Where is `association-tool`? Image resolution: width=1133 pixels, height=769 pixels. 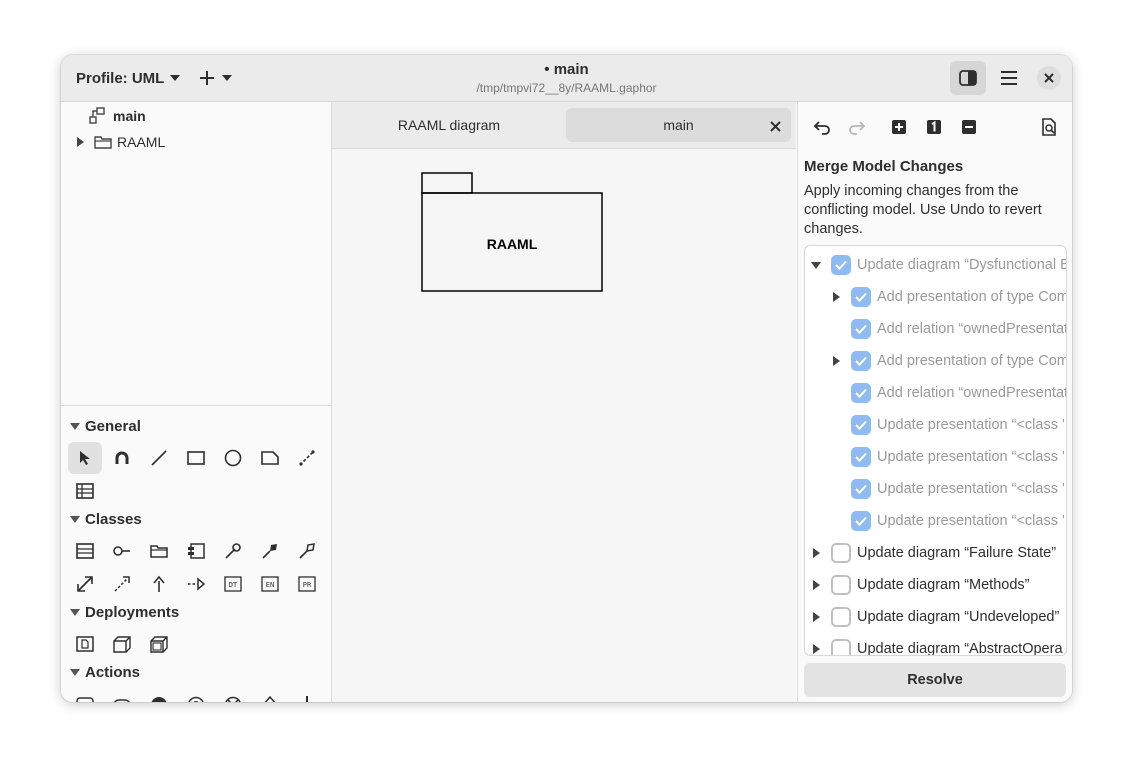
association-tool is located at coordinates (233, 551).